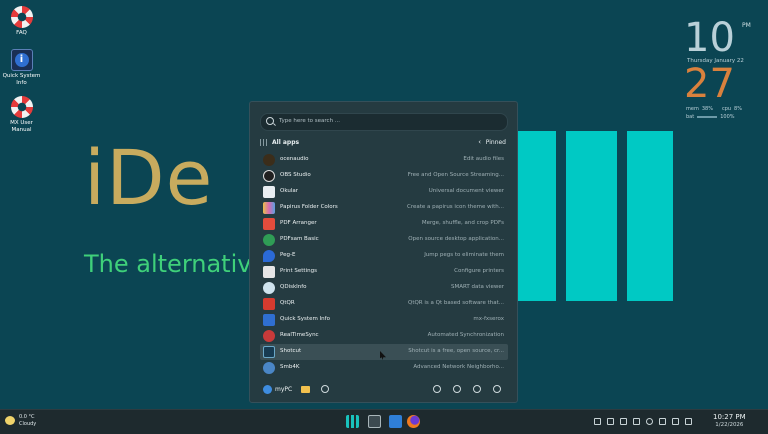  I want to click on battery-stats: bat 100%, so click(720, 117).